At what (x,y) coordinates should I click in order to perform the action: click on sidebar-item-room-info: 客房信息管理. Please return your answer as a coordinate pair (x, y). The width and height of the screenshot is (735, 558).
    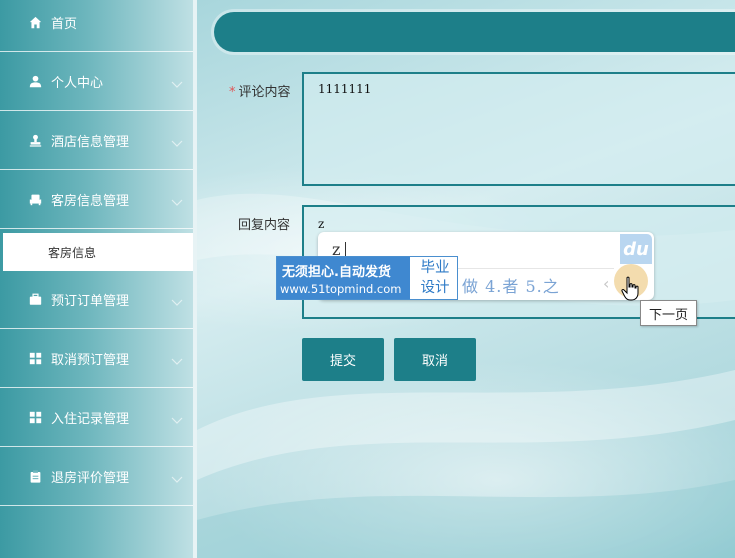
    Looking at the image, I should click on (96, 200).